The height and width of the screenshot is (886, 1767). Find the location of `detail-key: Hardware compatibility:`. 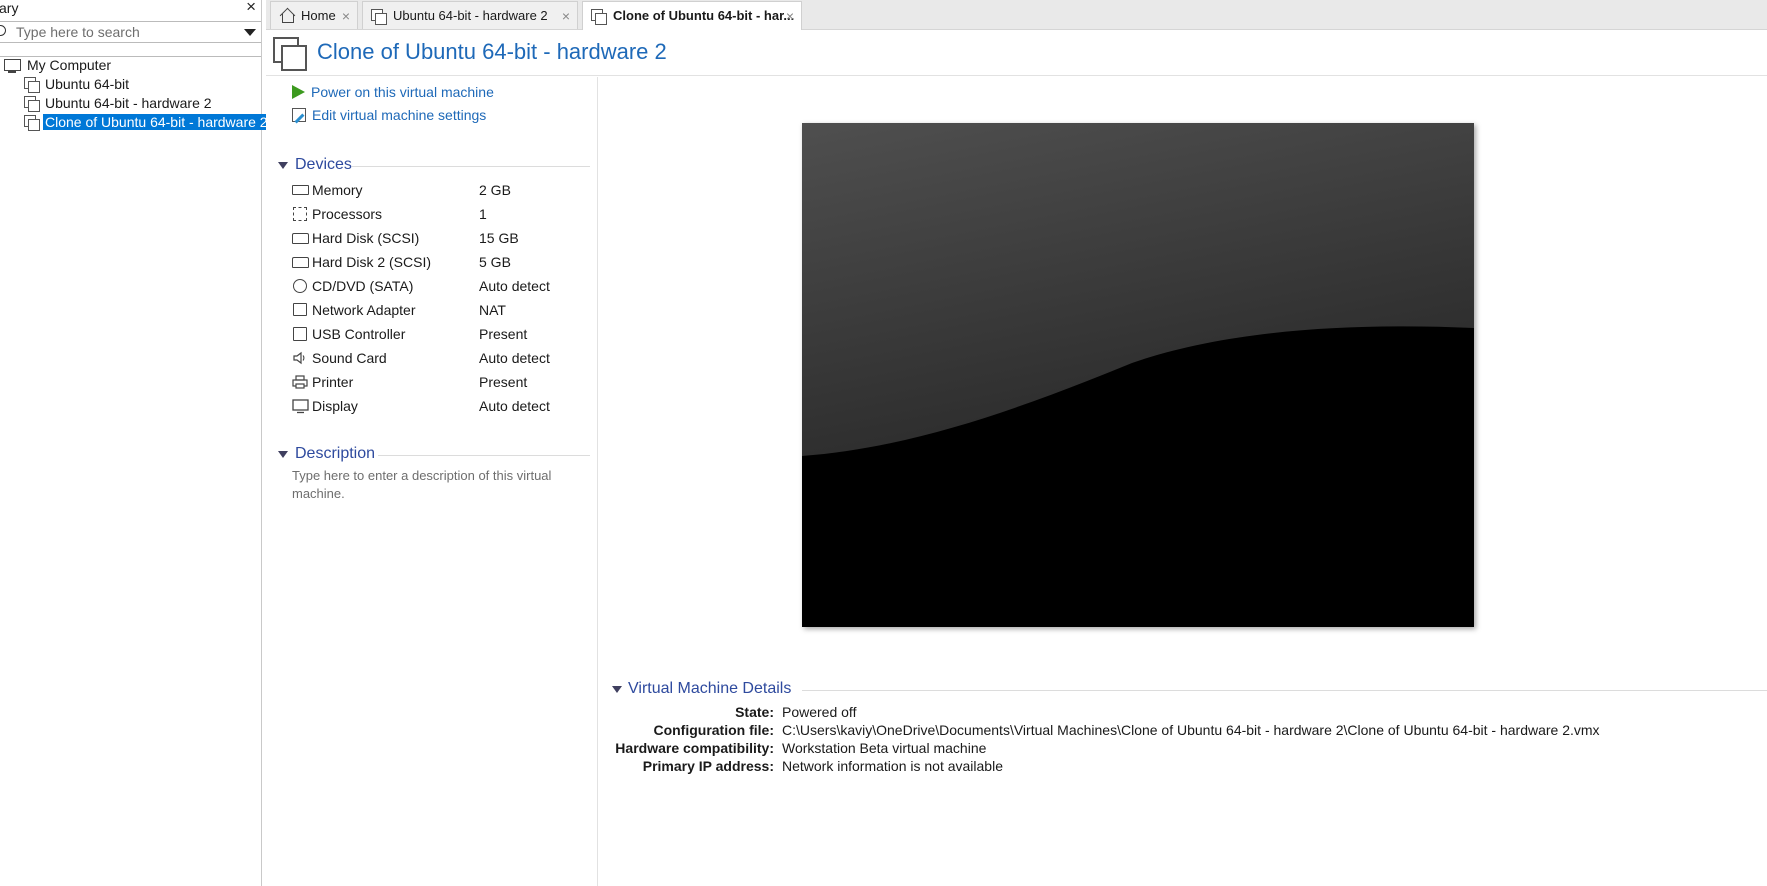

detail-key: Hardware compatibility: is located at coordinates (694, 748).